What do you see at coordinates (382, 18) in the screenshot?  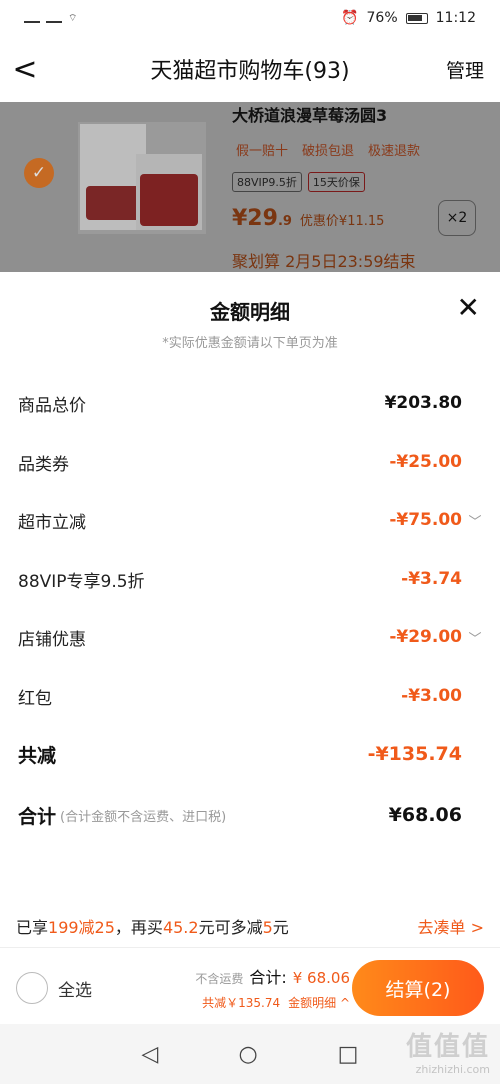 I see `battery-percent: 76%` at bounding box center [382, 18].